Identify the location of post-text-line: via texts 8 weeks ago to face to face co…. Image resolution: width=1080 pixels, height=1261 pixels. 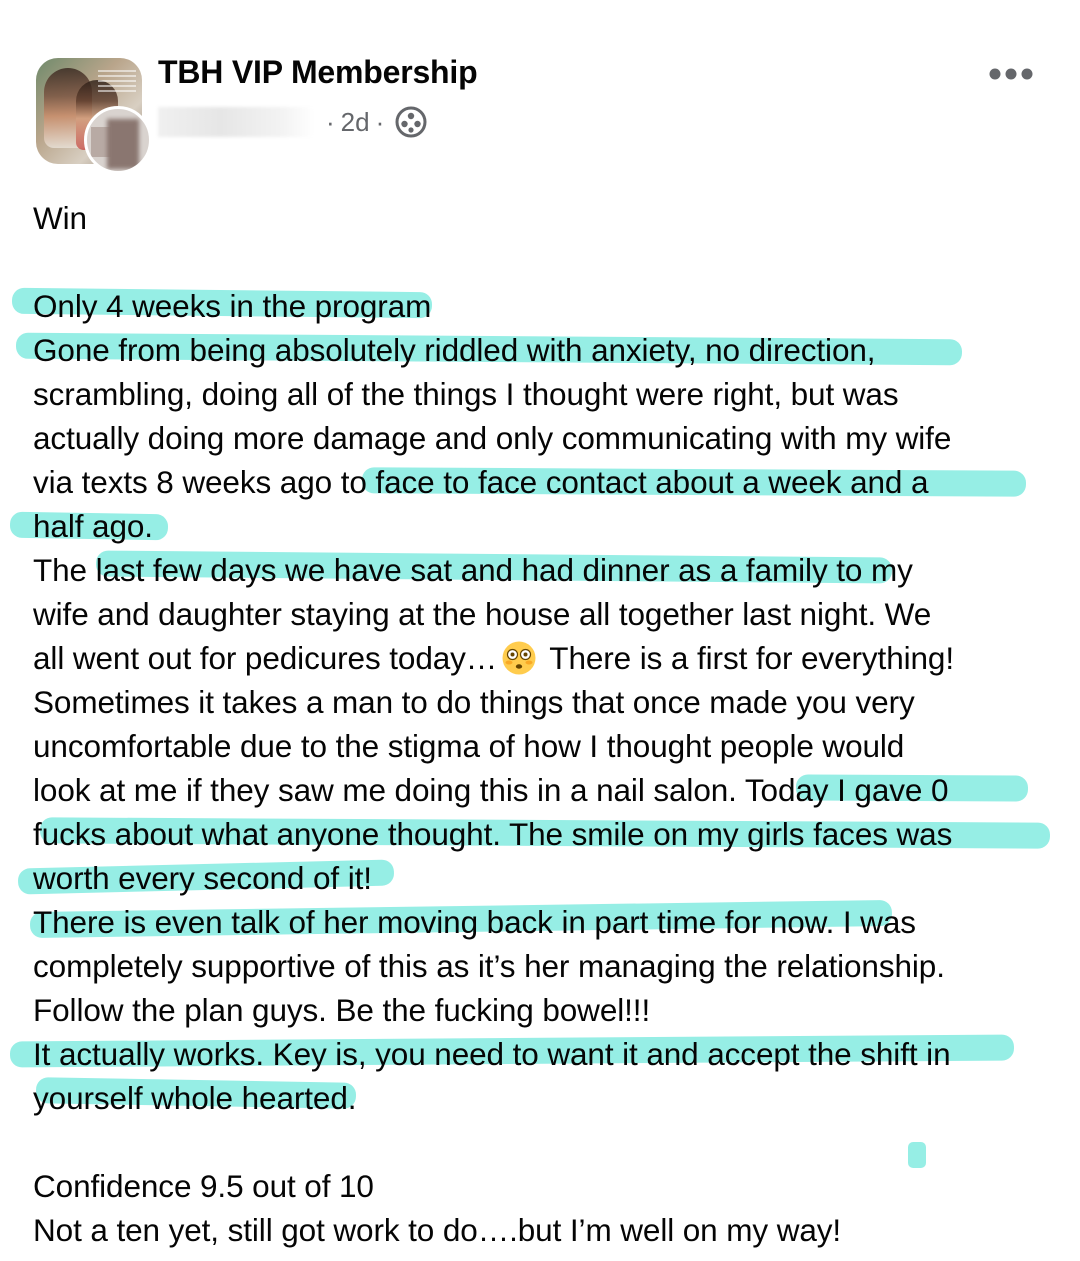
(481, 482).